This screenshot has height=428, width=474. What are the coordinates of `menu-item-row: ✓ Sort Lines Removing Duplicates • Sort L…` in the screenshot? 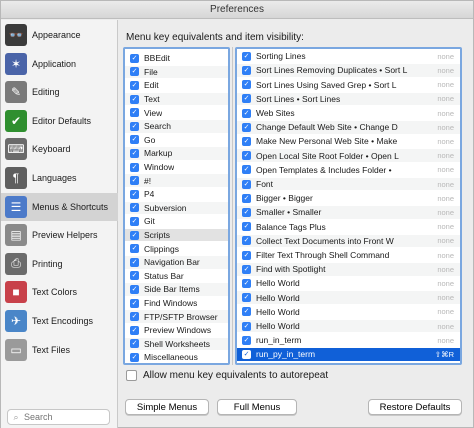 It's located at (348, 70).